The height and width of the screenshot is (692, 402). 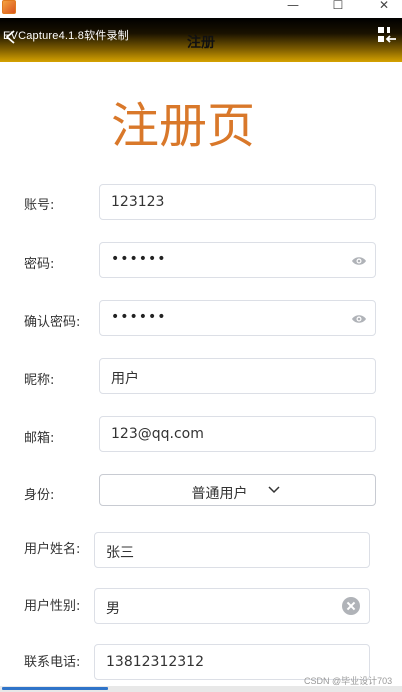 I want to click on chevron-down-icon, so click(x=274, y=490).